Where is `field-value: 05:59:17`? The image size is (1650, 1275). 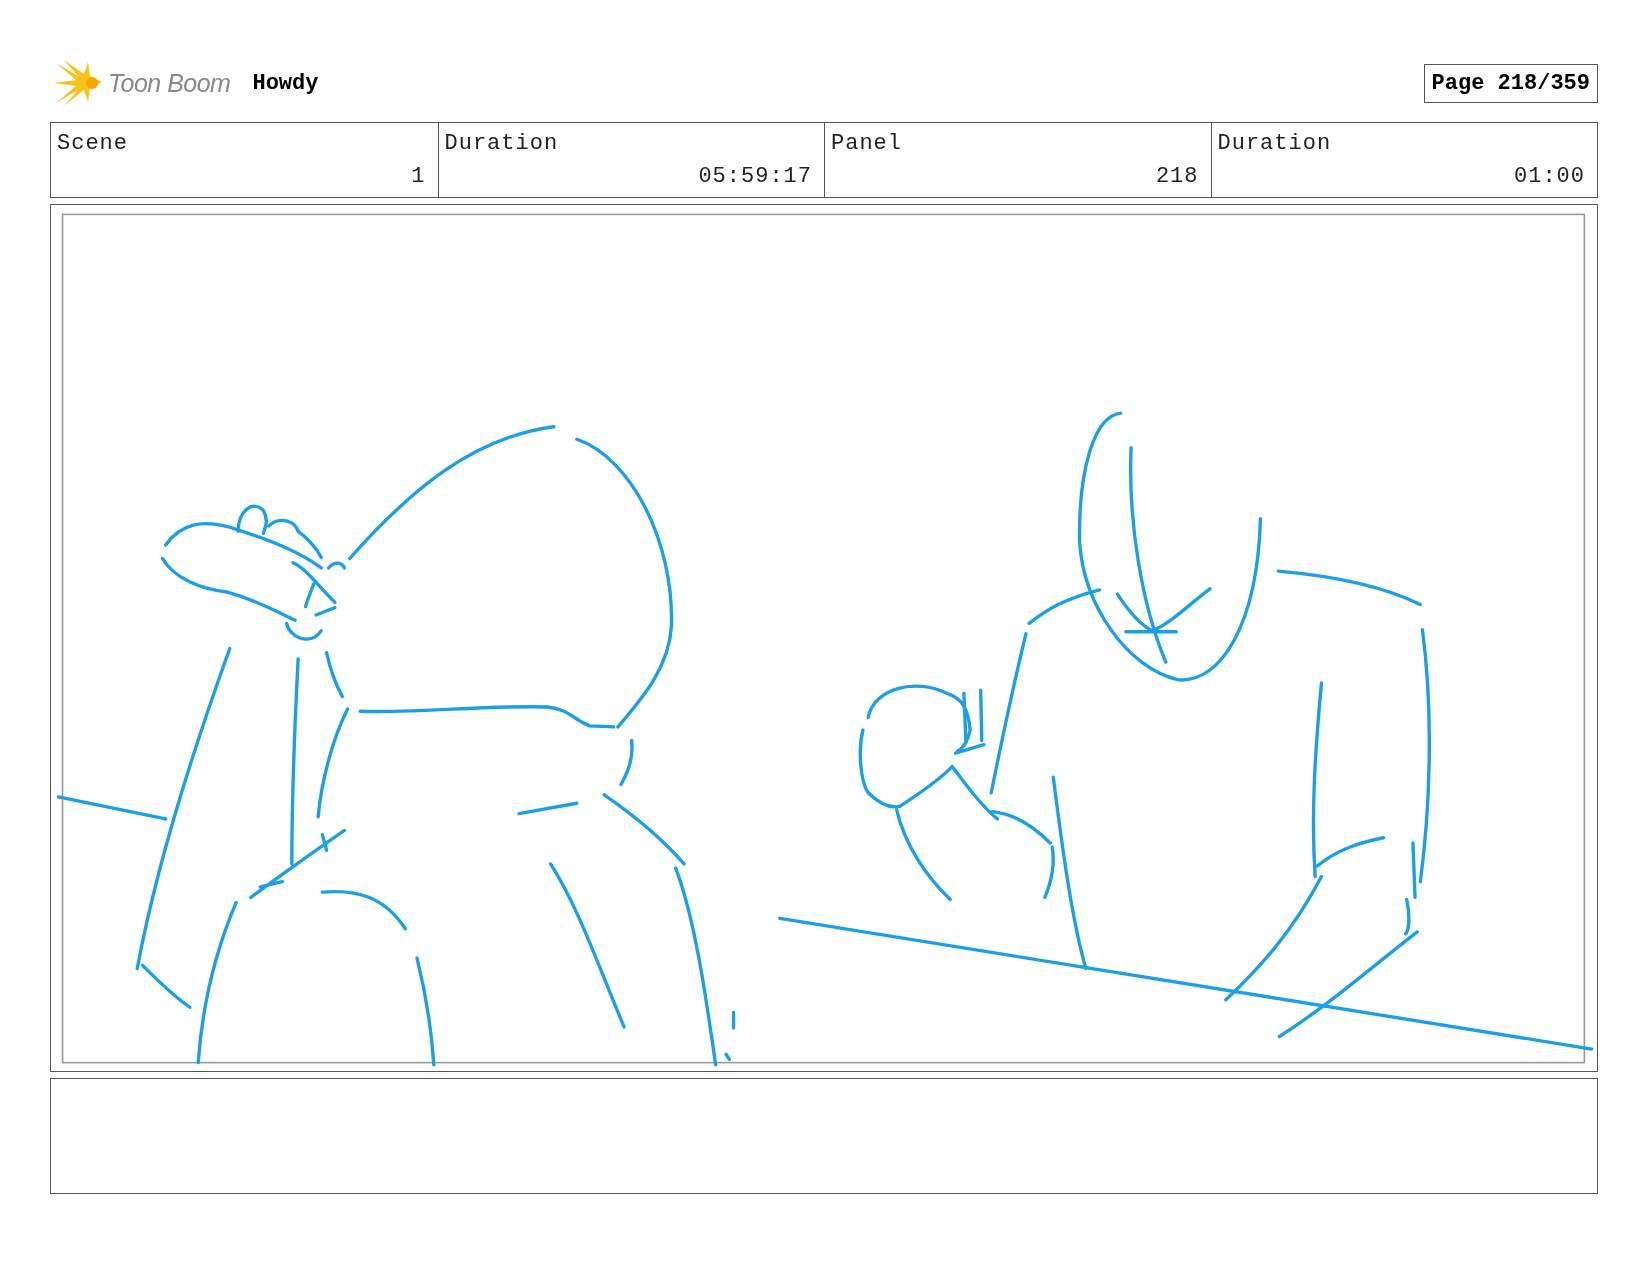 field-value: 05:59:17 is located at coordinates (754, 176).